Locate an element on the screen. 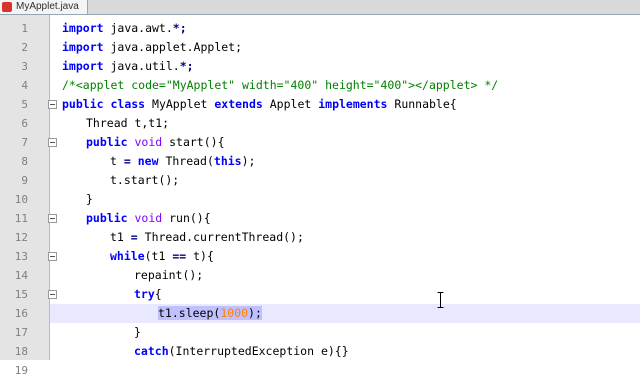  code-token: t.start(); is located at coordinates (145, 180).